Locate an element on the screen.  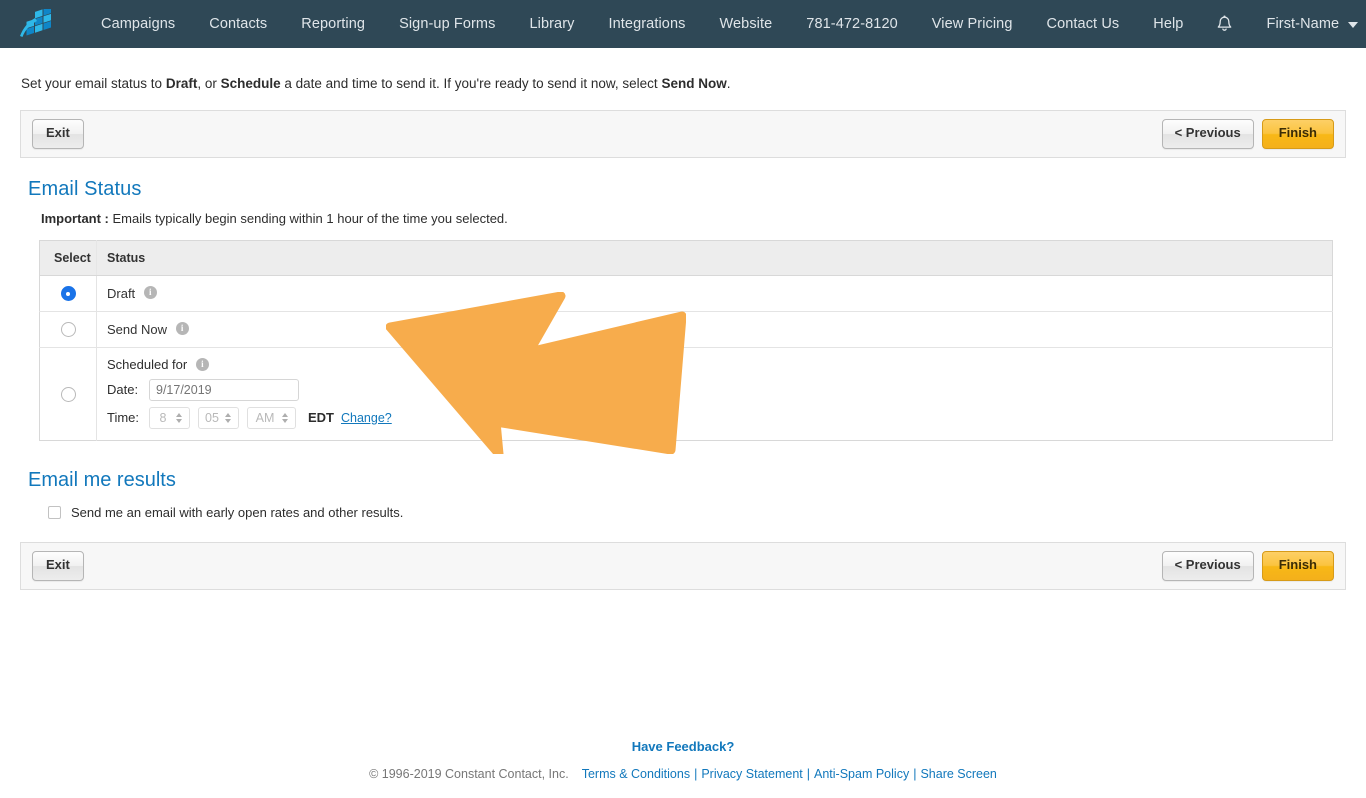
hour-stepper-arrows is located at coordinates (180, 417).